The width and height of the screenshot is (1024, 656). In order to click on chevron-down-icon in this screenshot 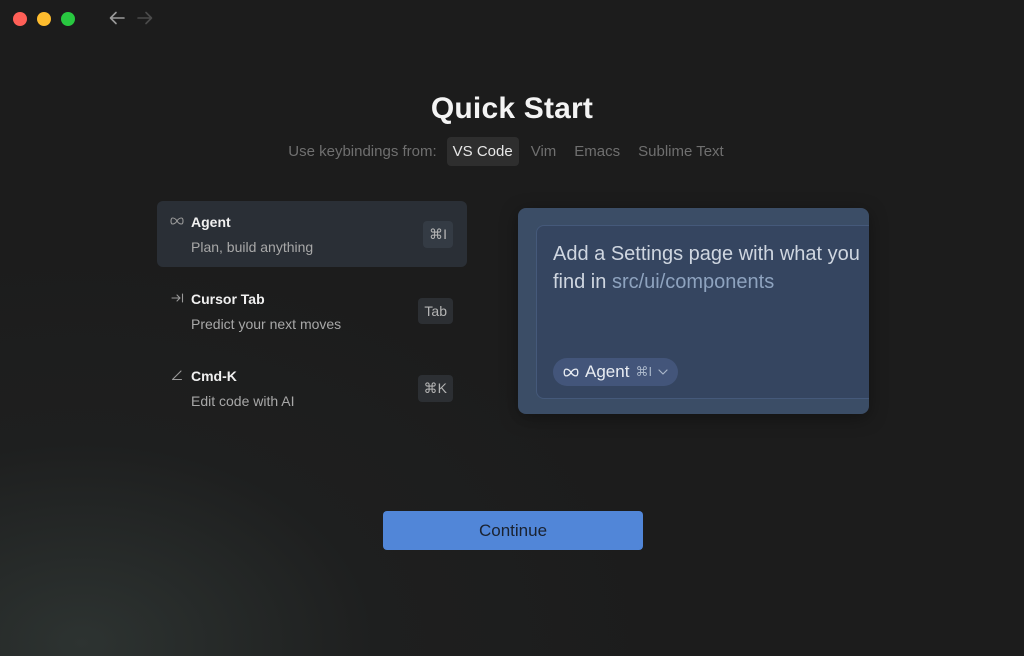, I will do `click(663, 372)`.